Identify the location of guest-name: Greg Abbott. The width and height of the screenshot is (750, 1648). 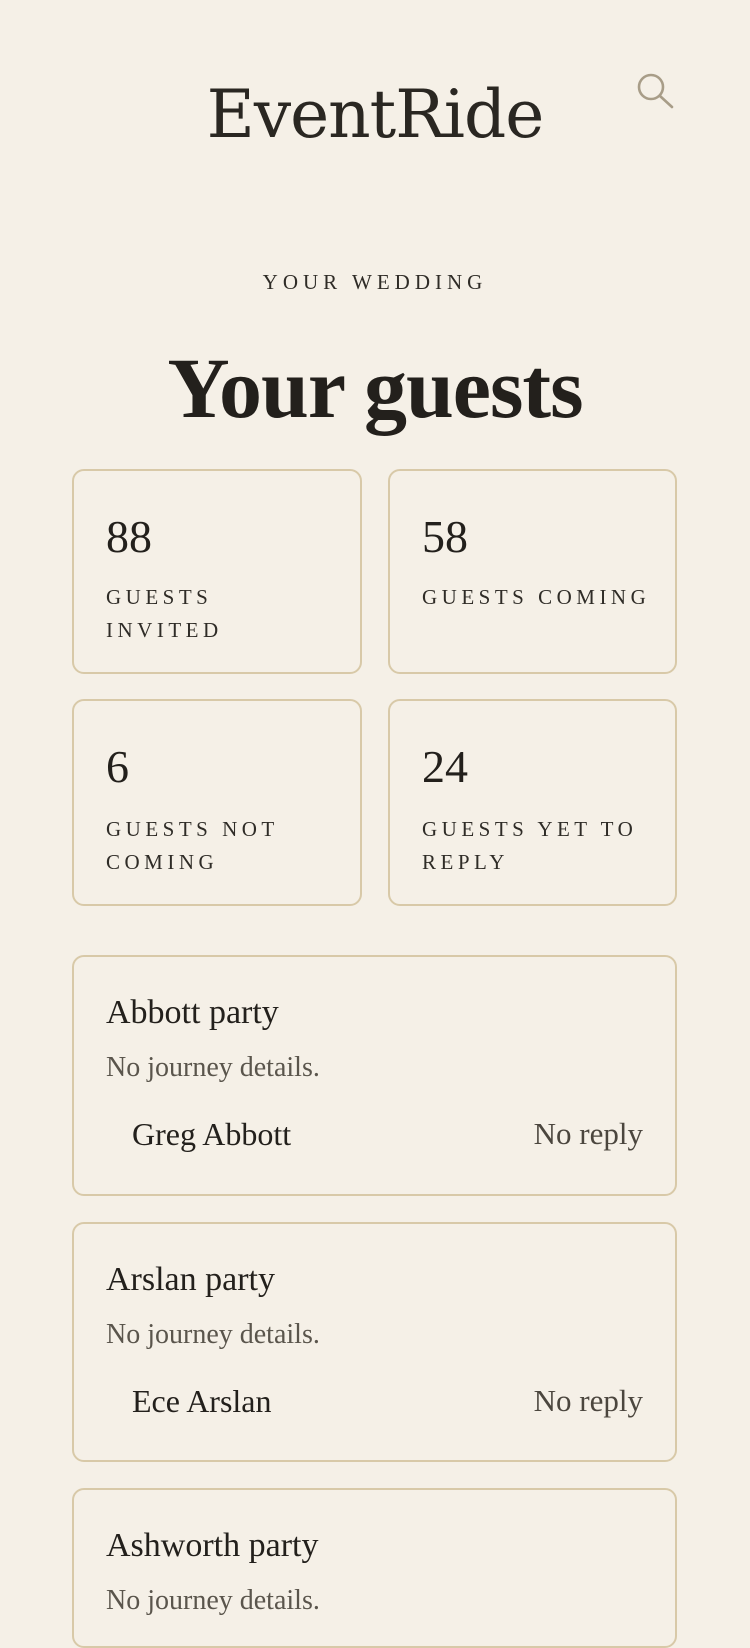
(212, 1134).